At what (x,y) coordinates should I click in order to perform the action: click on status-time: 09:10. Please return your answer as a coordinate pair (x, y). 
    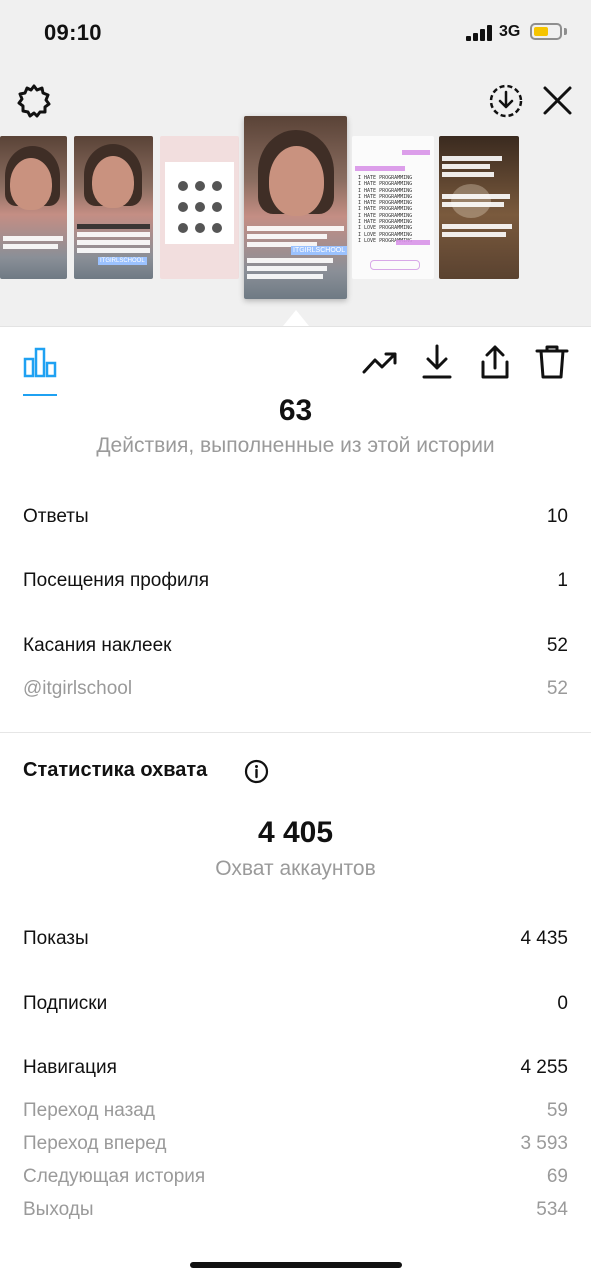
    Looking at the image, I should click on (73, 32).